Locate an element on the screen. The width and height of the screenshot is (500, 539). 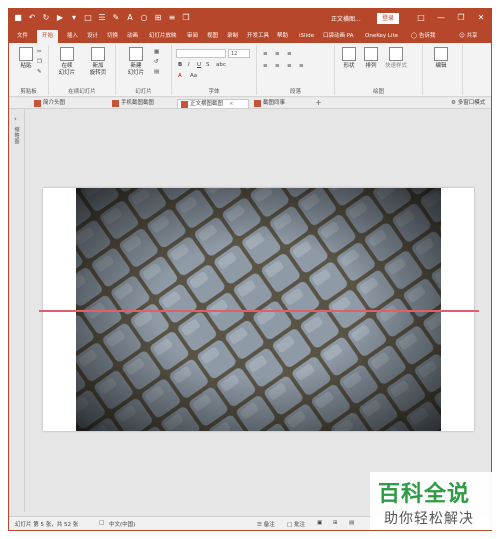
find-icon is located at coordinates (441, 54).